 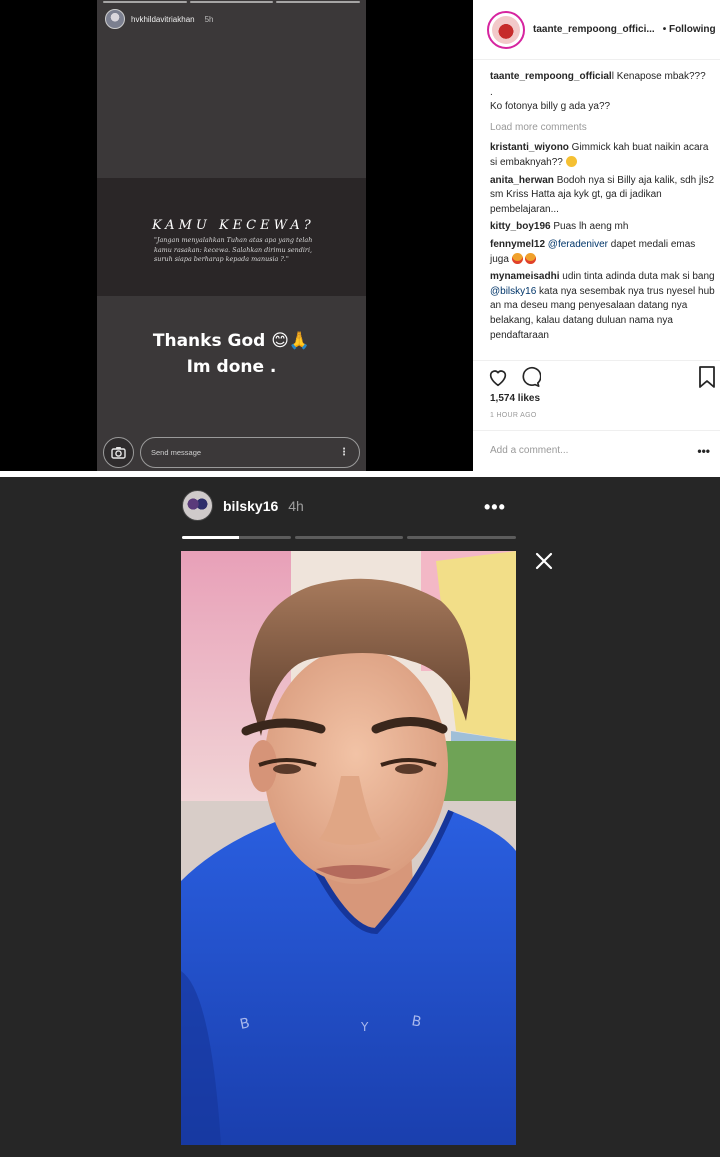 What do you see at coordinates (589, 227) in the screenshot?
I see `comment-text: Puas lh aeng mh` at bounding box center [589, 227].